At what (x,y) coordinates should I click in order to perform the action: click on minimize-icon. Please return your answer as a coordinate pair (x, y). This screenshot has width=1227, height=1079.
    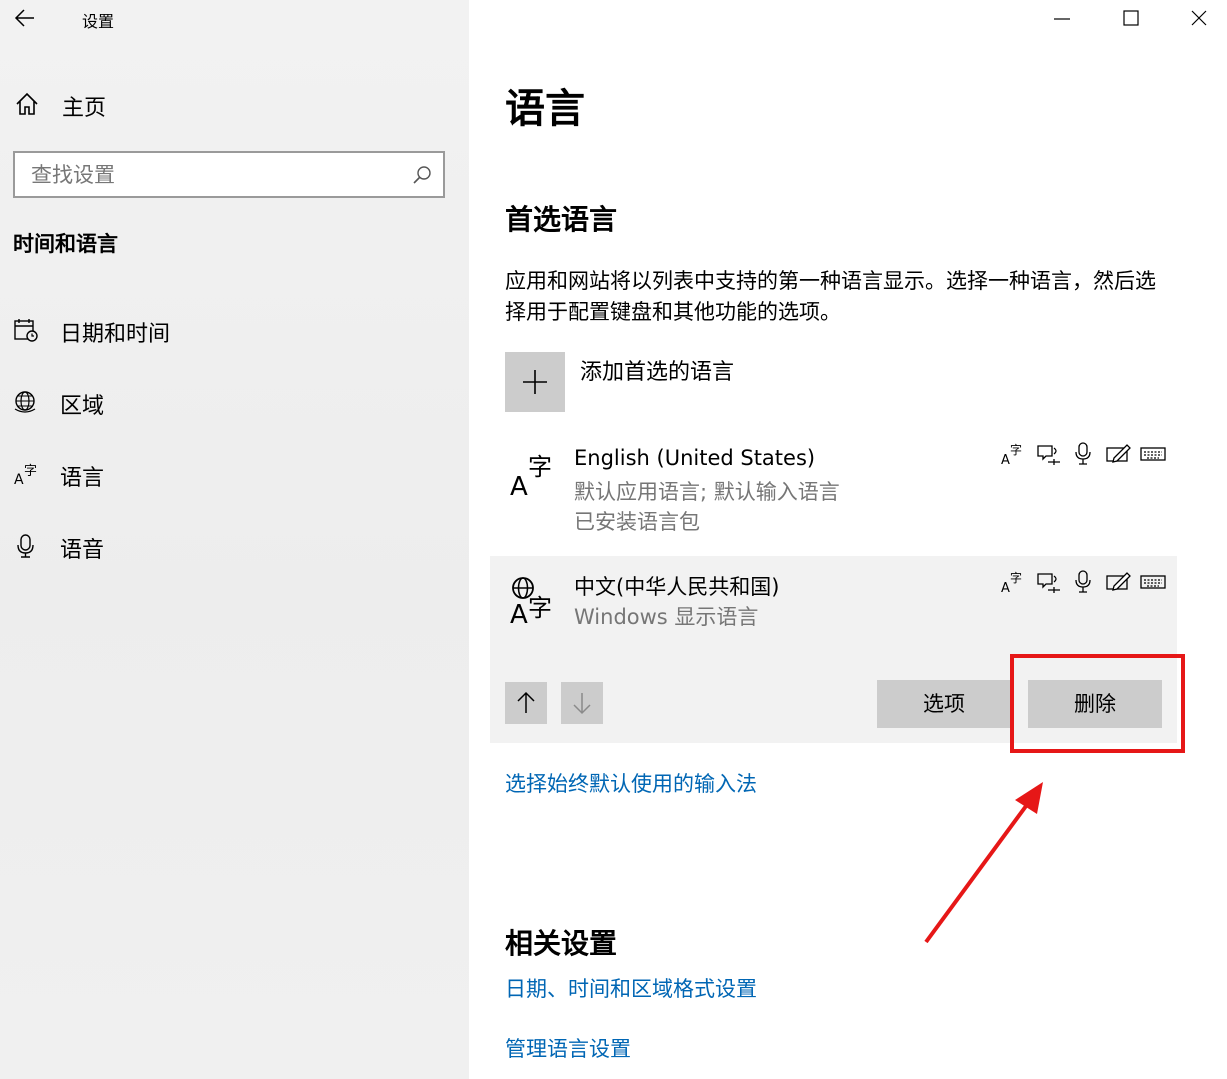
    Looking at the image, I should click on (1062, 19).